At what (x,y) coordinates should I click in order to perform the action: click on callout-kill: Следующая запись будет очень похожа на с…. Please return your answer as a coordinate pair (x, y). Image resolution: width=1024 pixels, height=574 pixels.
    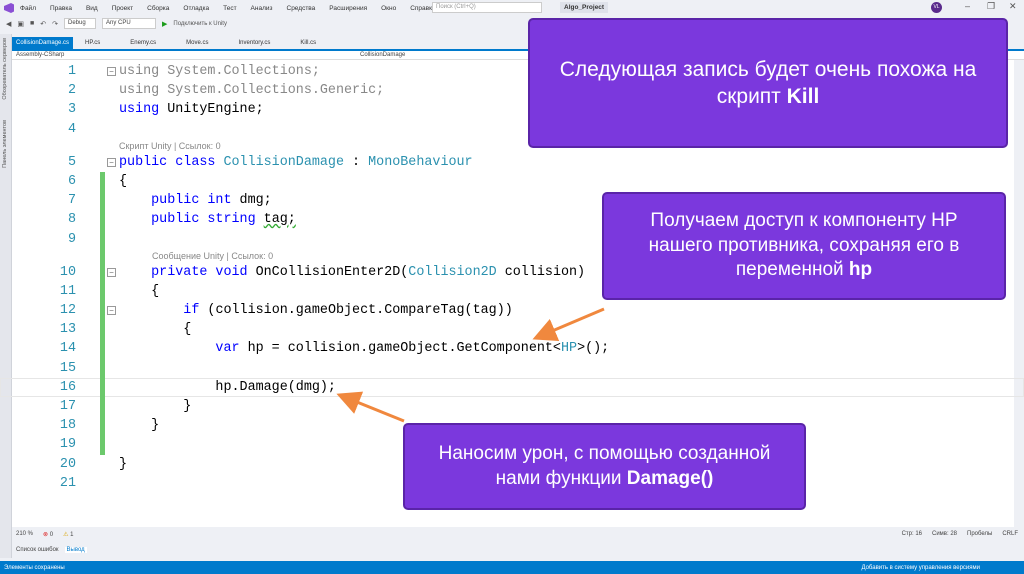
    Looking at the image, I should click on (768, 83).